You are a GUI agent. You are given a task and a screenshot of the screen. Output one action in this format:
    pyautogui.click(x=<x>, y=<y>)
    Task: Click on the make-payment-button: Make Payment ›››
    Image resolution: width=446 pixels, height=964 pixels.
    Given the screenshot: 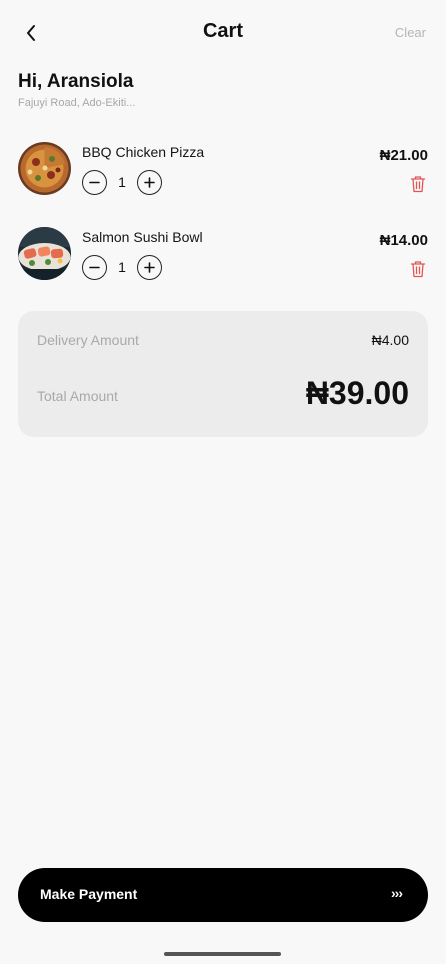 What is the action you would take?
    pyautogui.click(x=223, y=895)
    